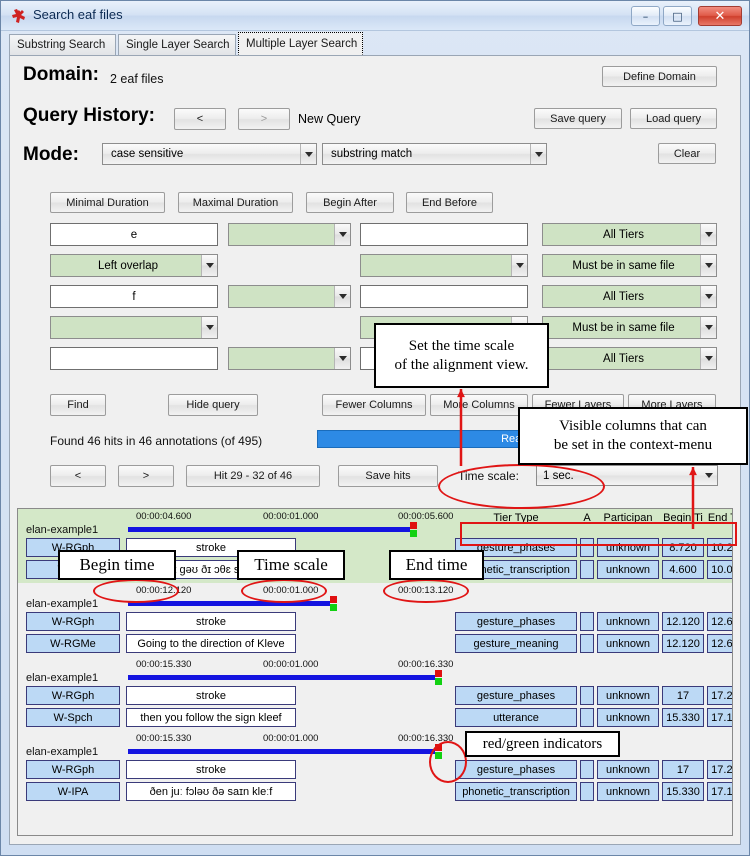  Describe the element at coordinates (62, 44) in the screenshot. I see `tab-substring-search: Substring Search` at that location.